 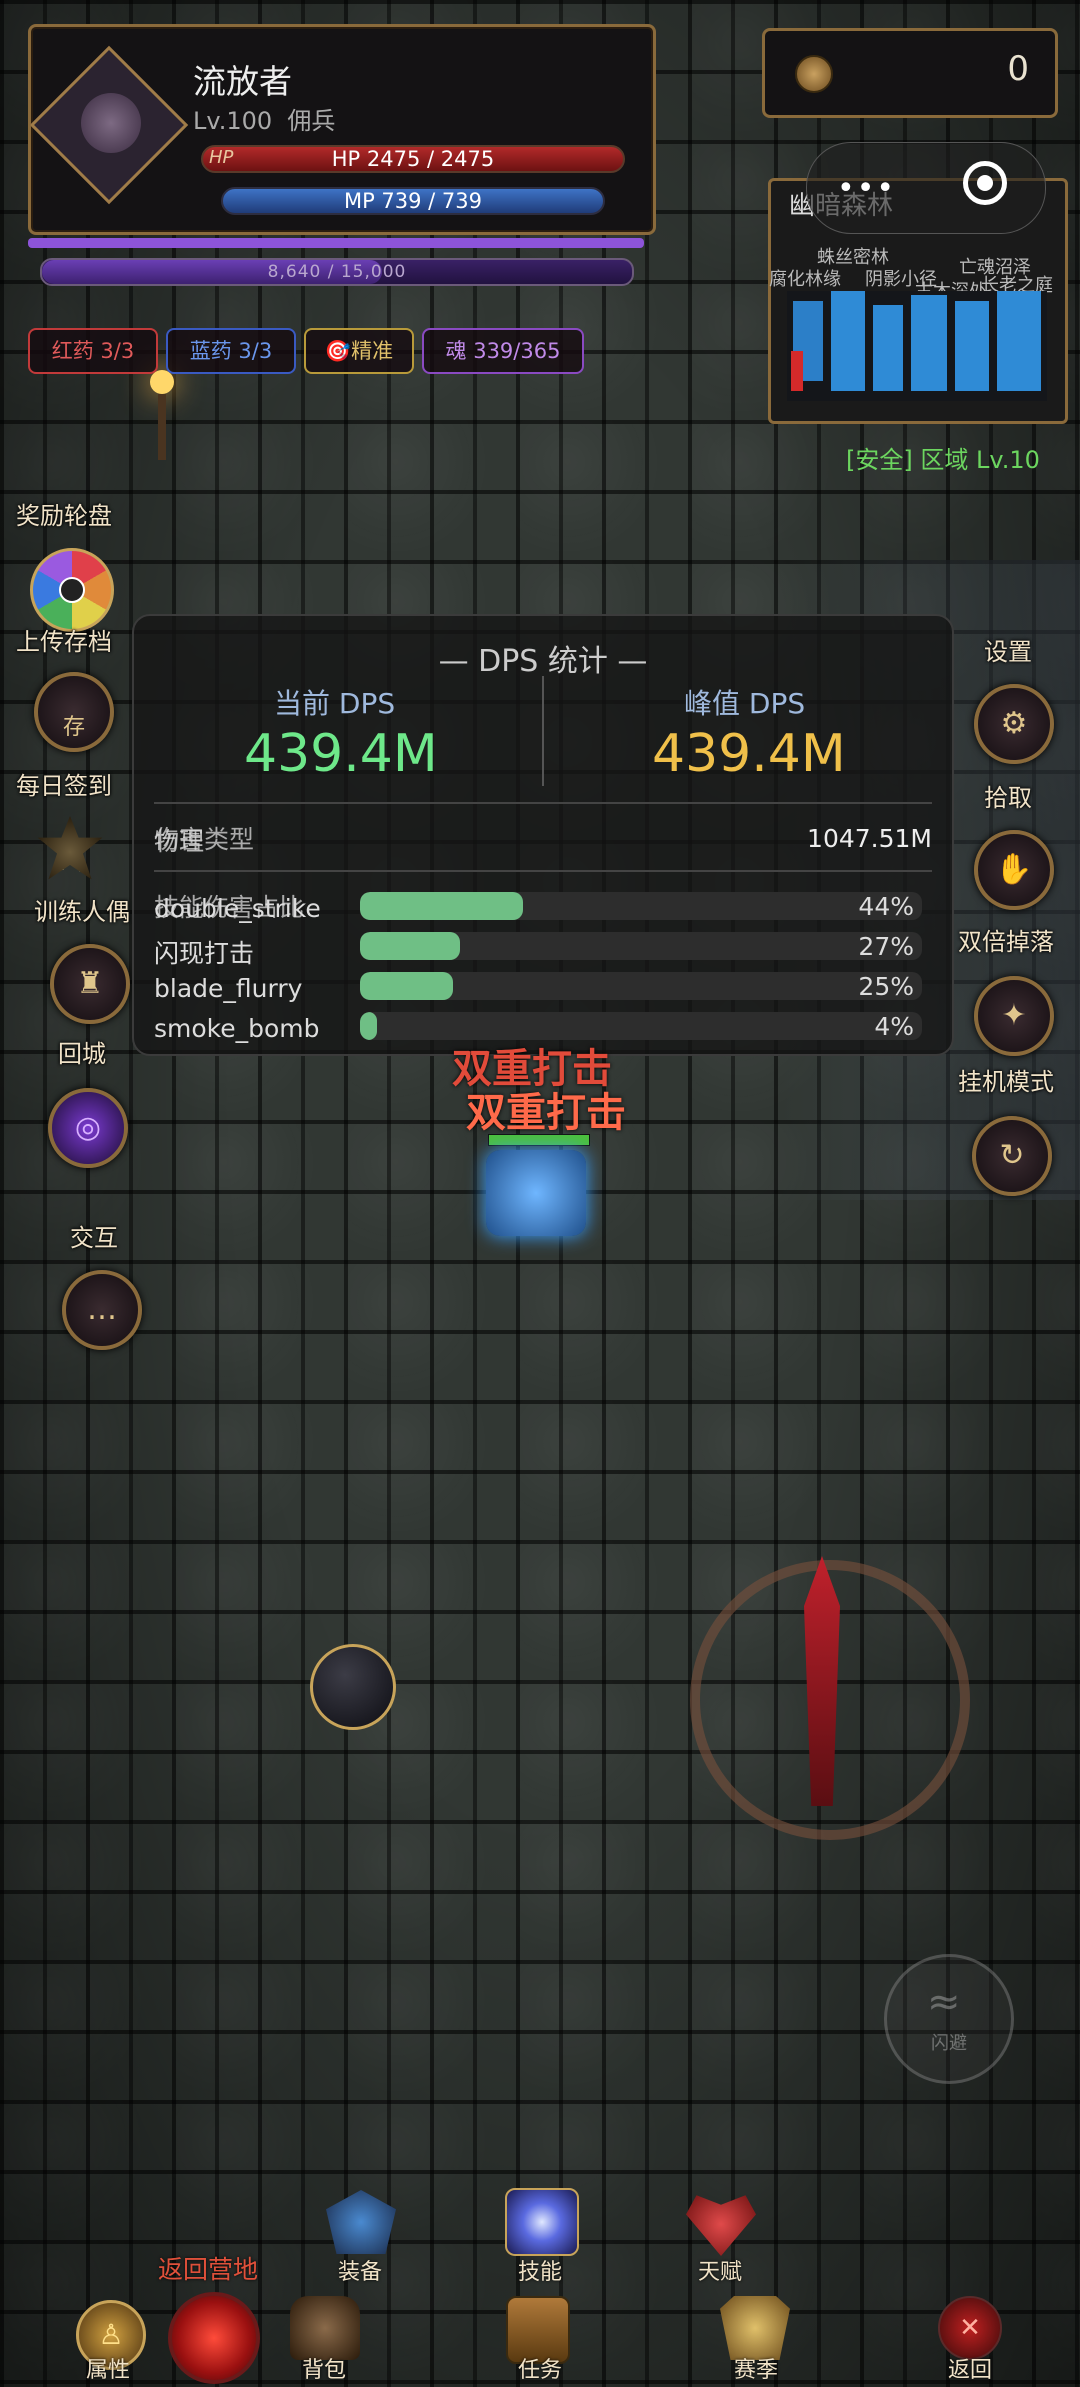 What do you see at coordinates (910, 73) in the screenshot?
I see `gold-panel: 0` at bounding box center [910, 73].